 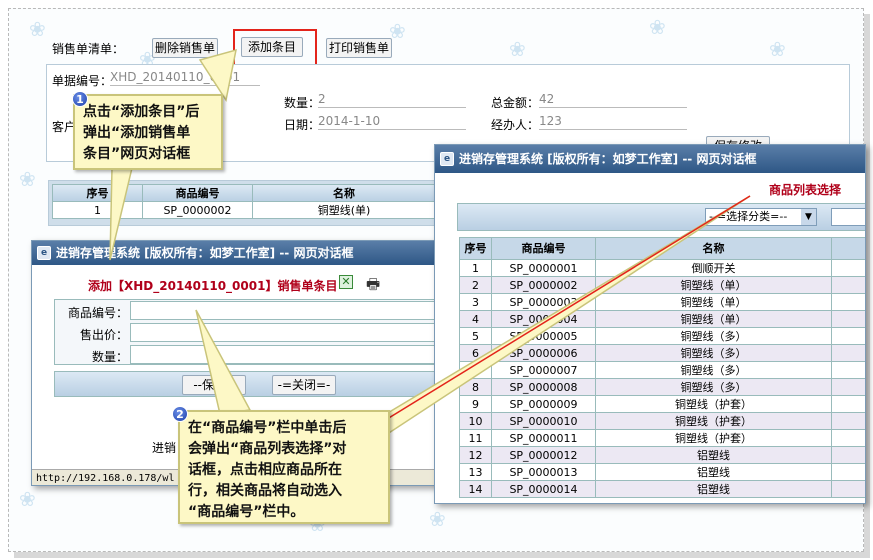 I want to click on callout-line: 条目”网页对话框, so click(x=137, y=154).